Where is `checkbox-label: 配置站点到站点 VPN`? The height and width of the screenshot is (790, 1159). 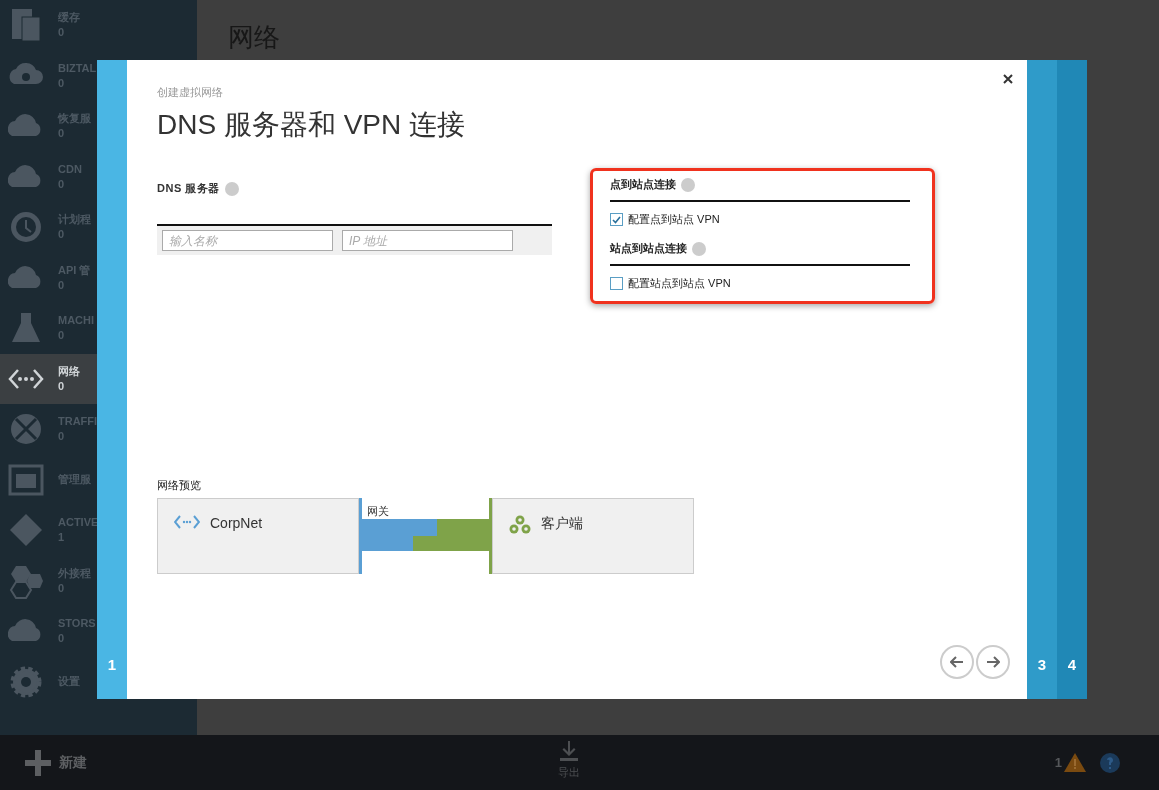
checkbox-label: 配置站点到站点 VPN is located at coordinates (679, 283).